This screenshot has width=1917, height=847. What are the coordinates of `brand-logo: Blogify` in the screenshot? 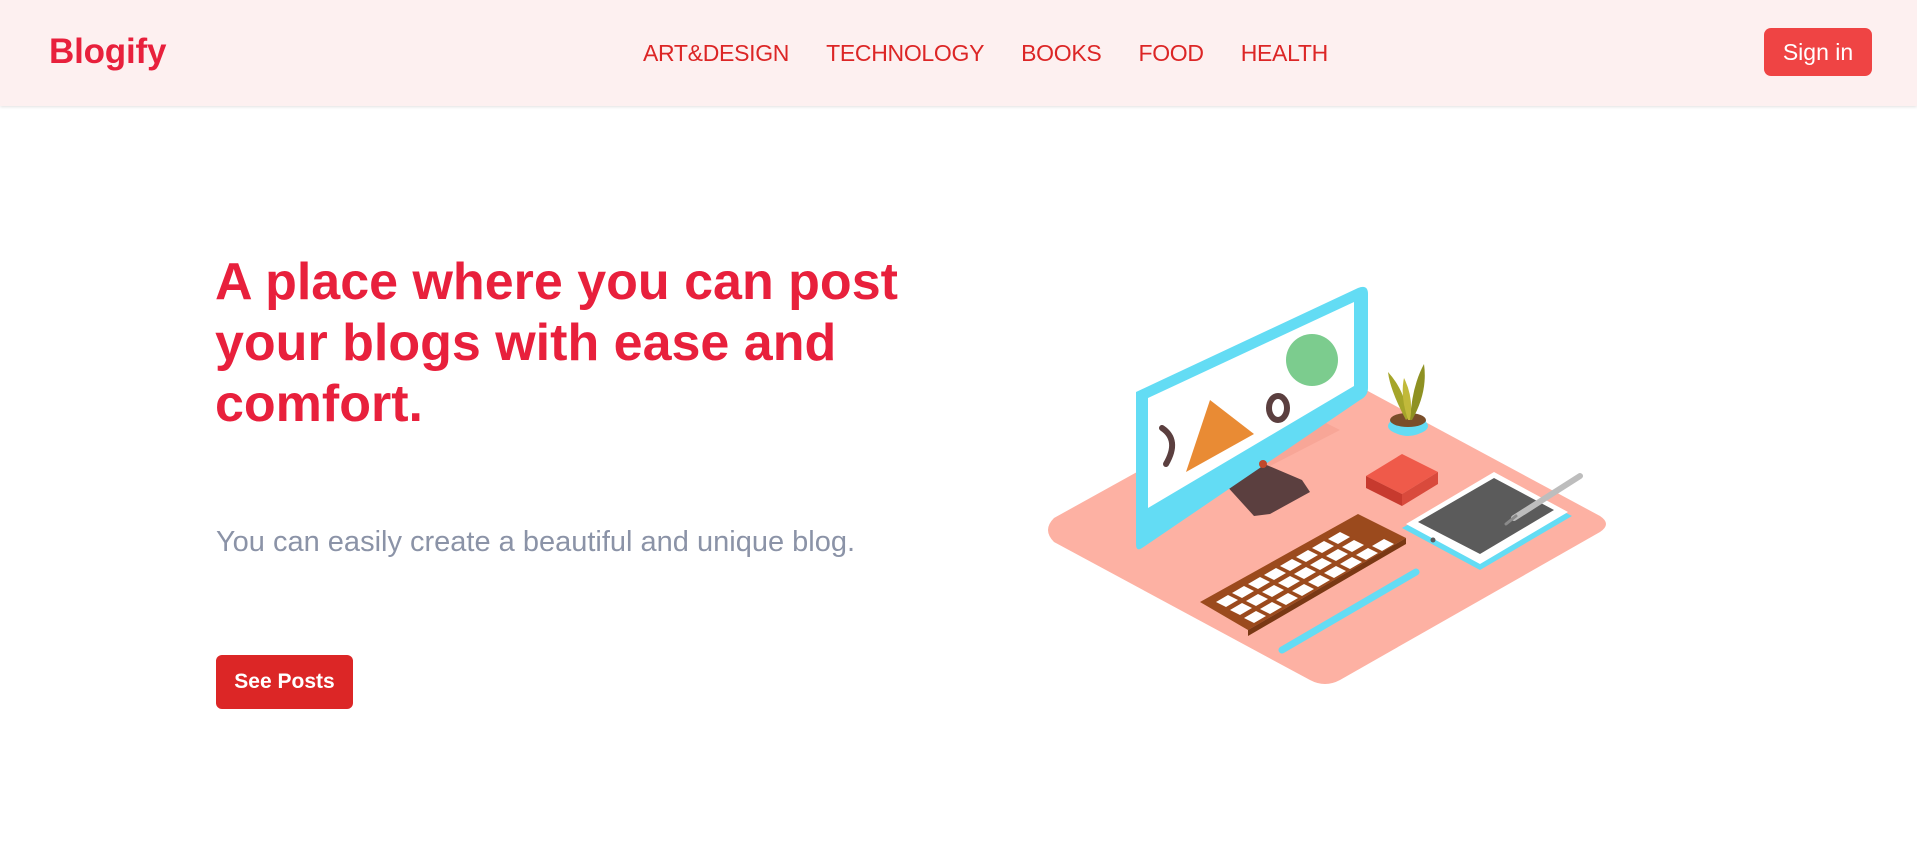 It's located at (107, 52).